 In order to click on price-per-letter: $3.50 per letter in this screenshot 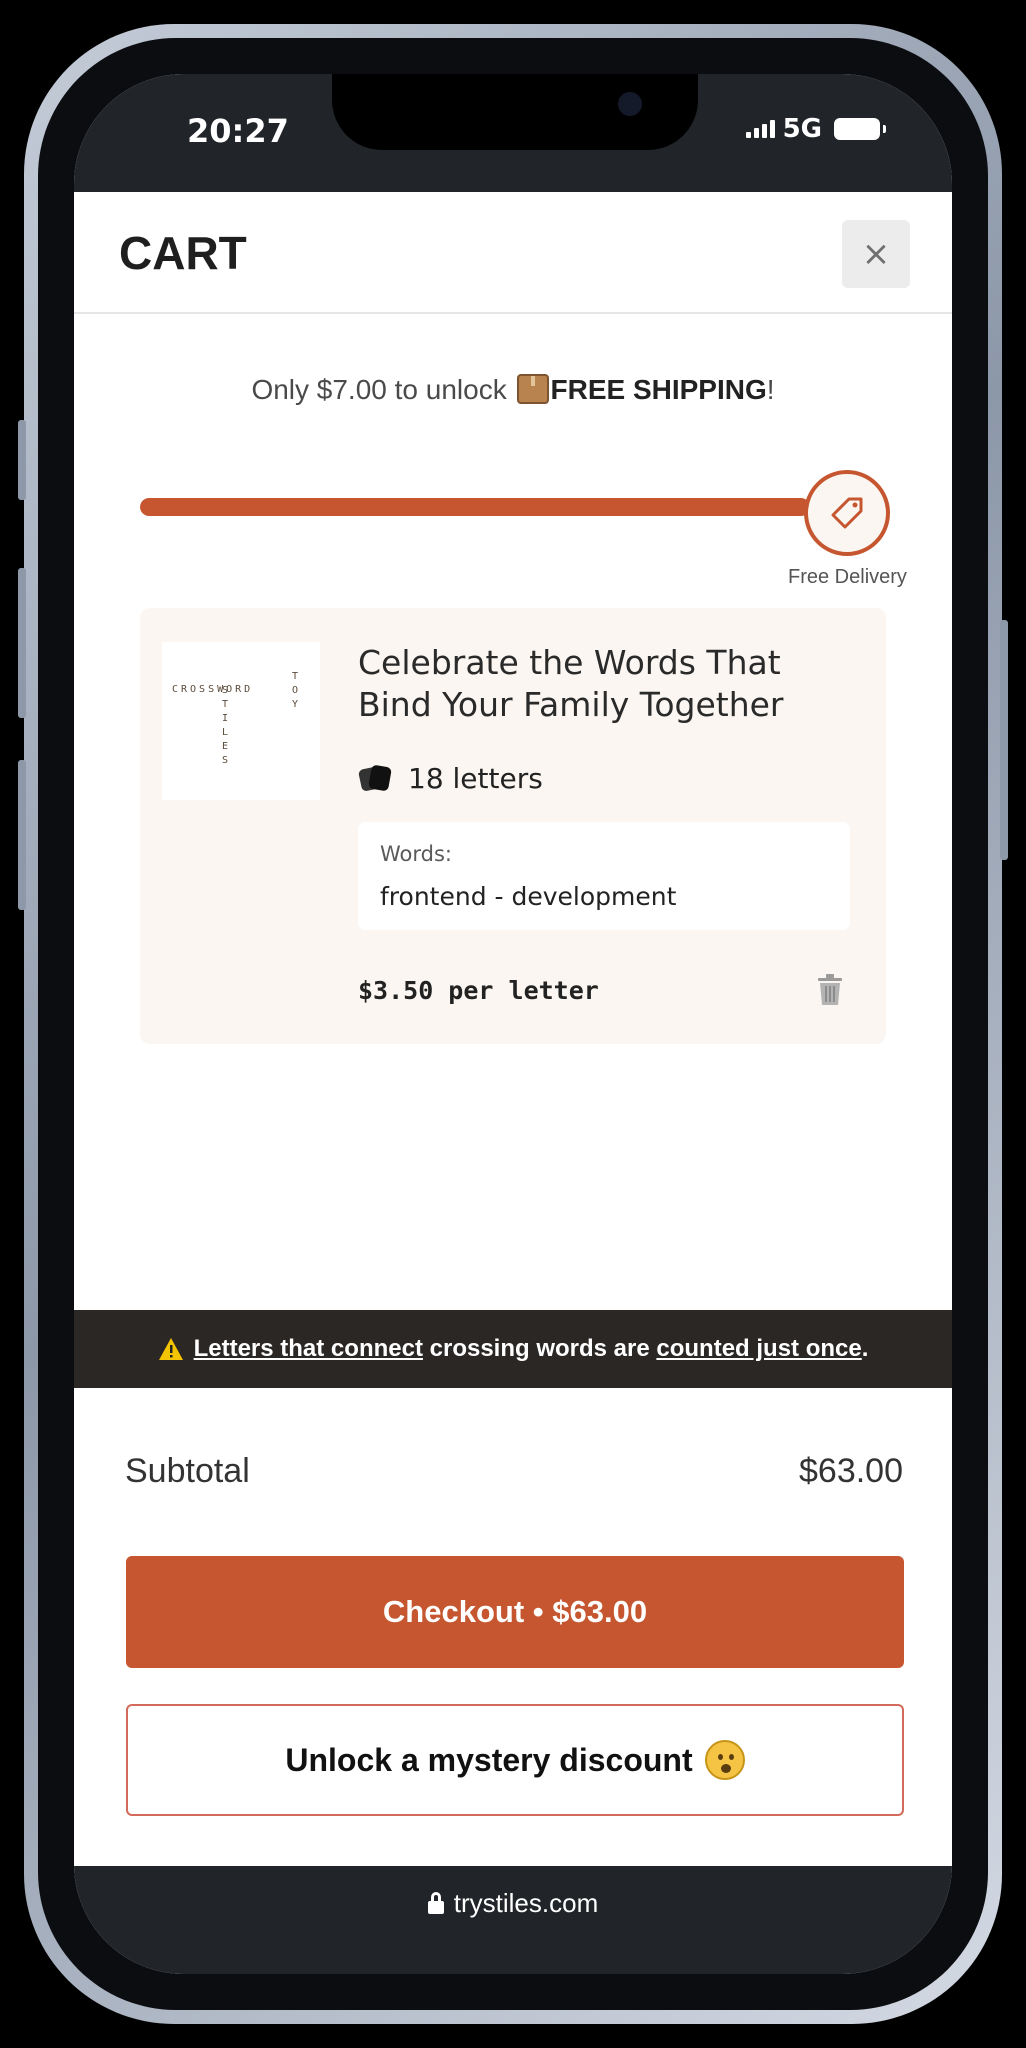, I will do `click(478, 990)`.